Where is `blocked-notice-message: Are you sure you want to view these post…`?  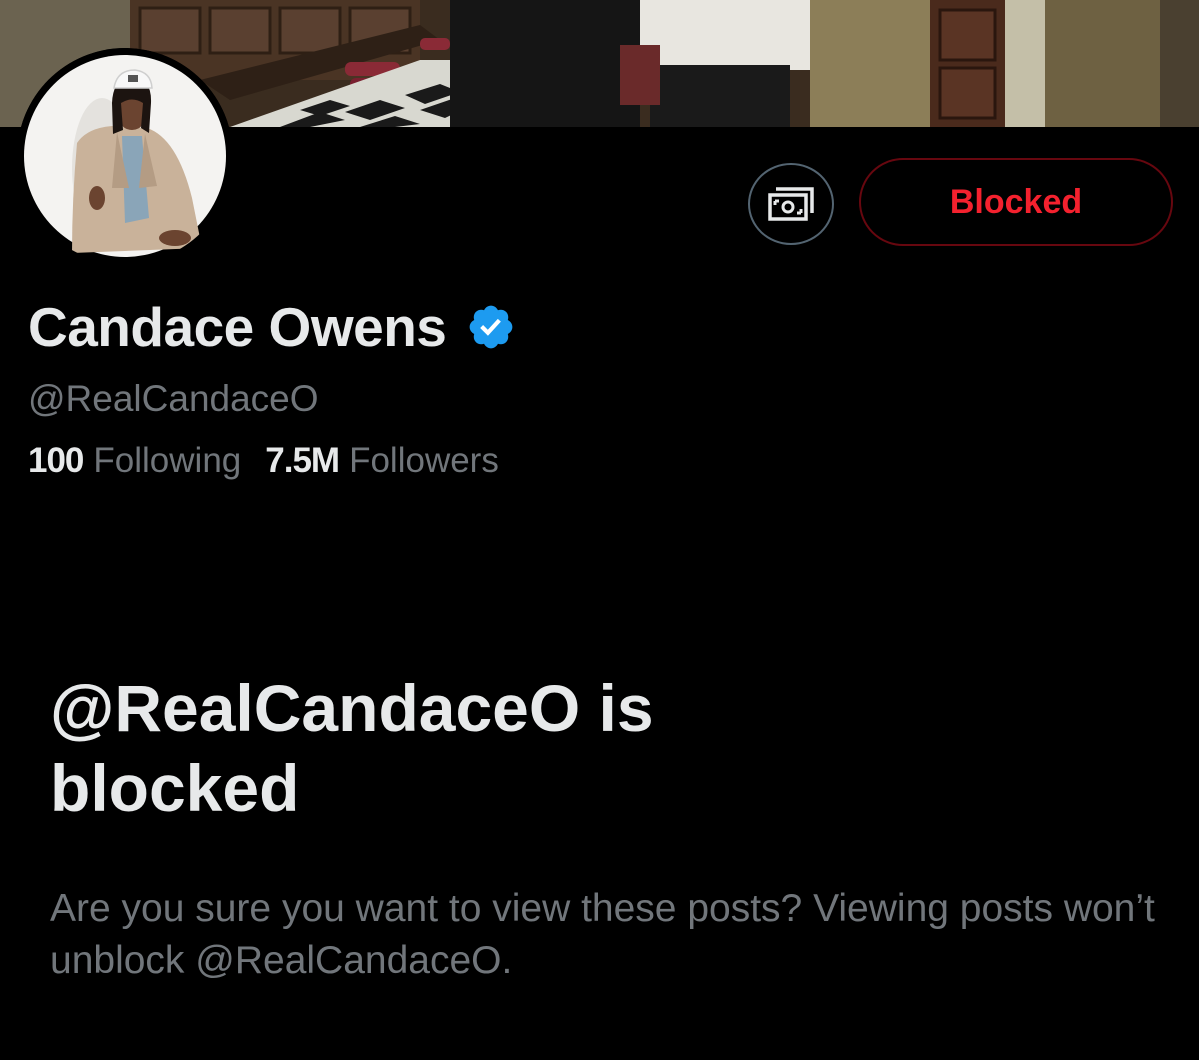
blocked-notice-message: Are you sure you want to view these post… is located at coordinates (602, 934).